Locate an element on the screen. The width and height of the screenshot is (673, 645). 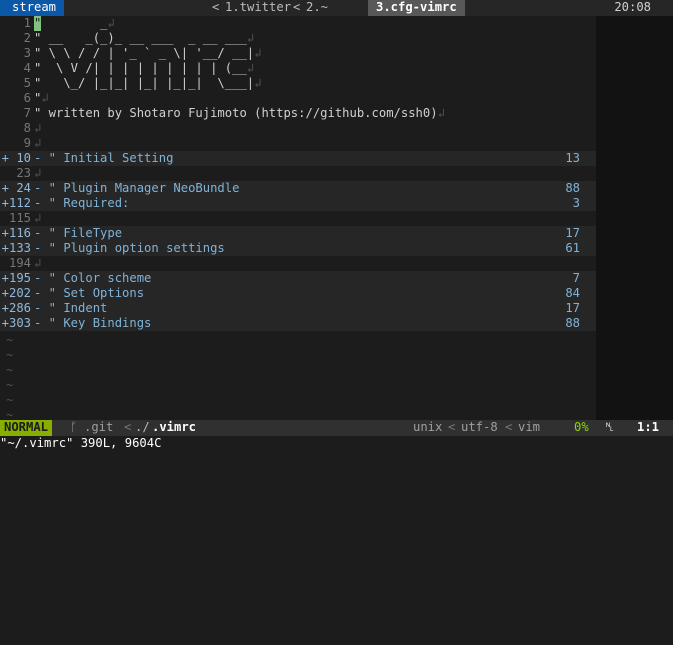
line-number: 2 is located at coordinates (27, 38).